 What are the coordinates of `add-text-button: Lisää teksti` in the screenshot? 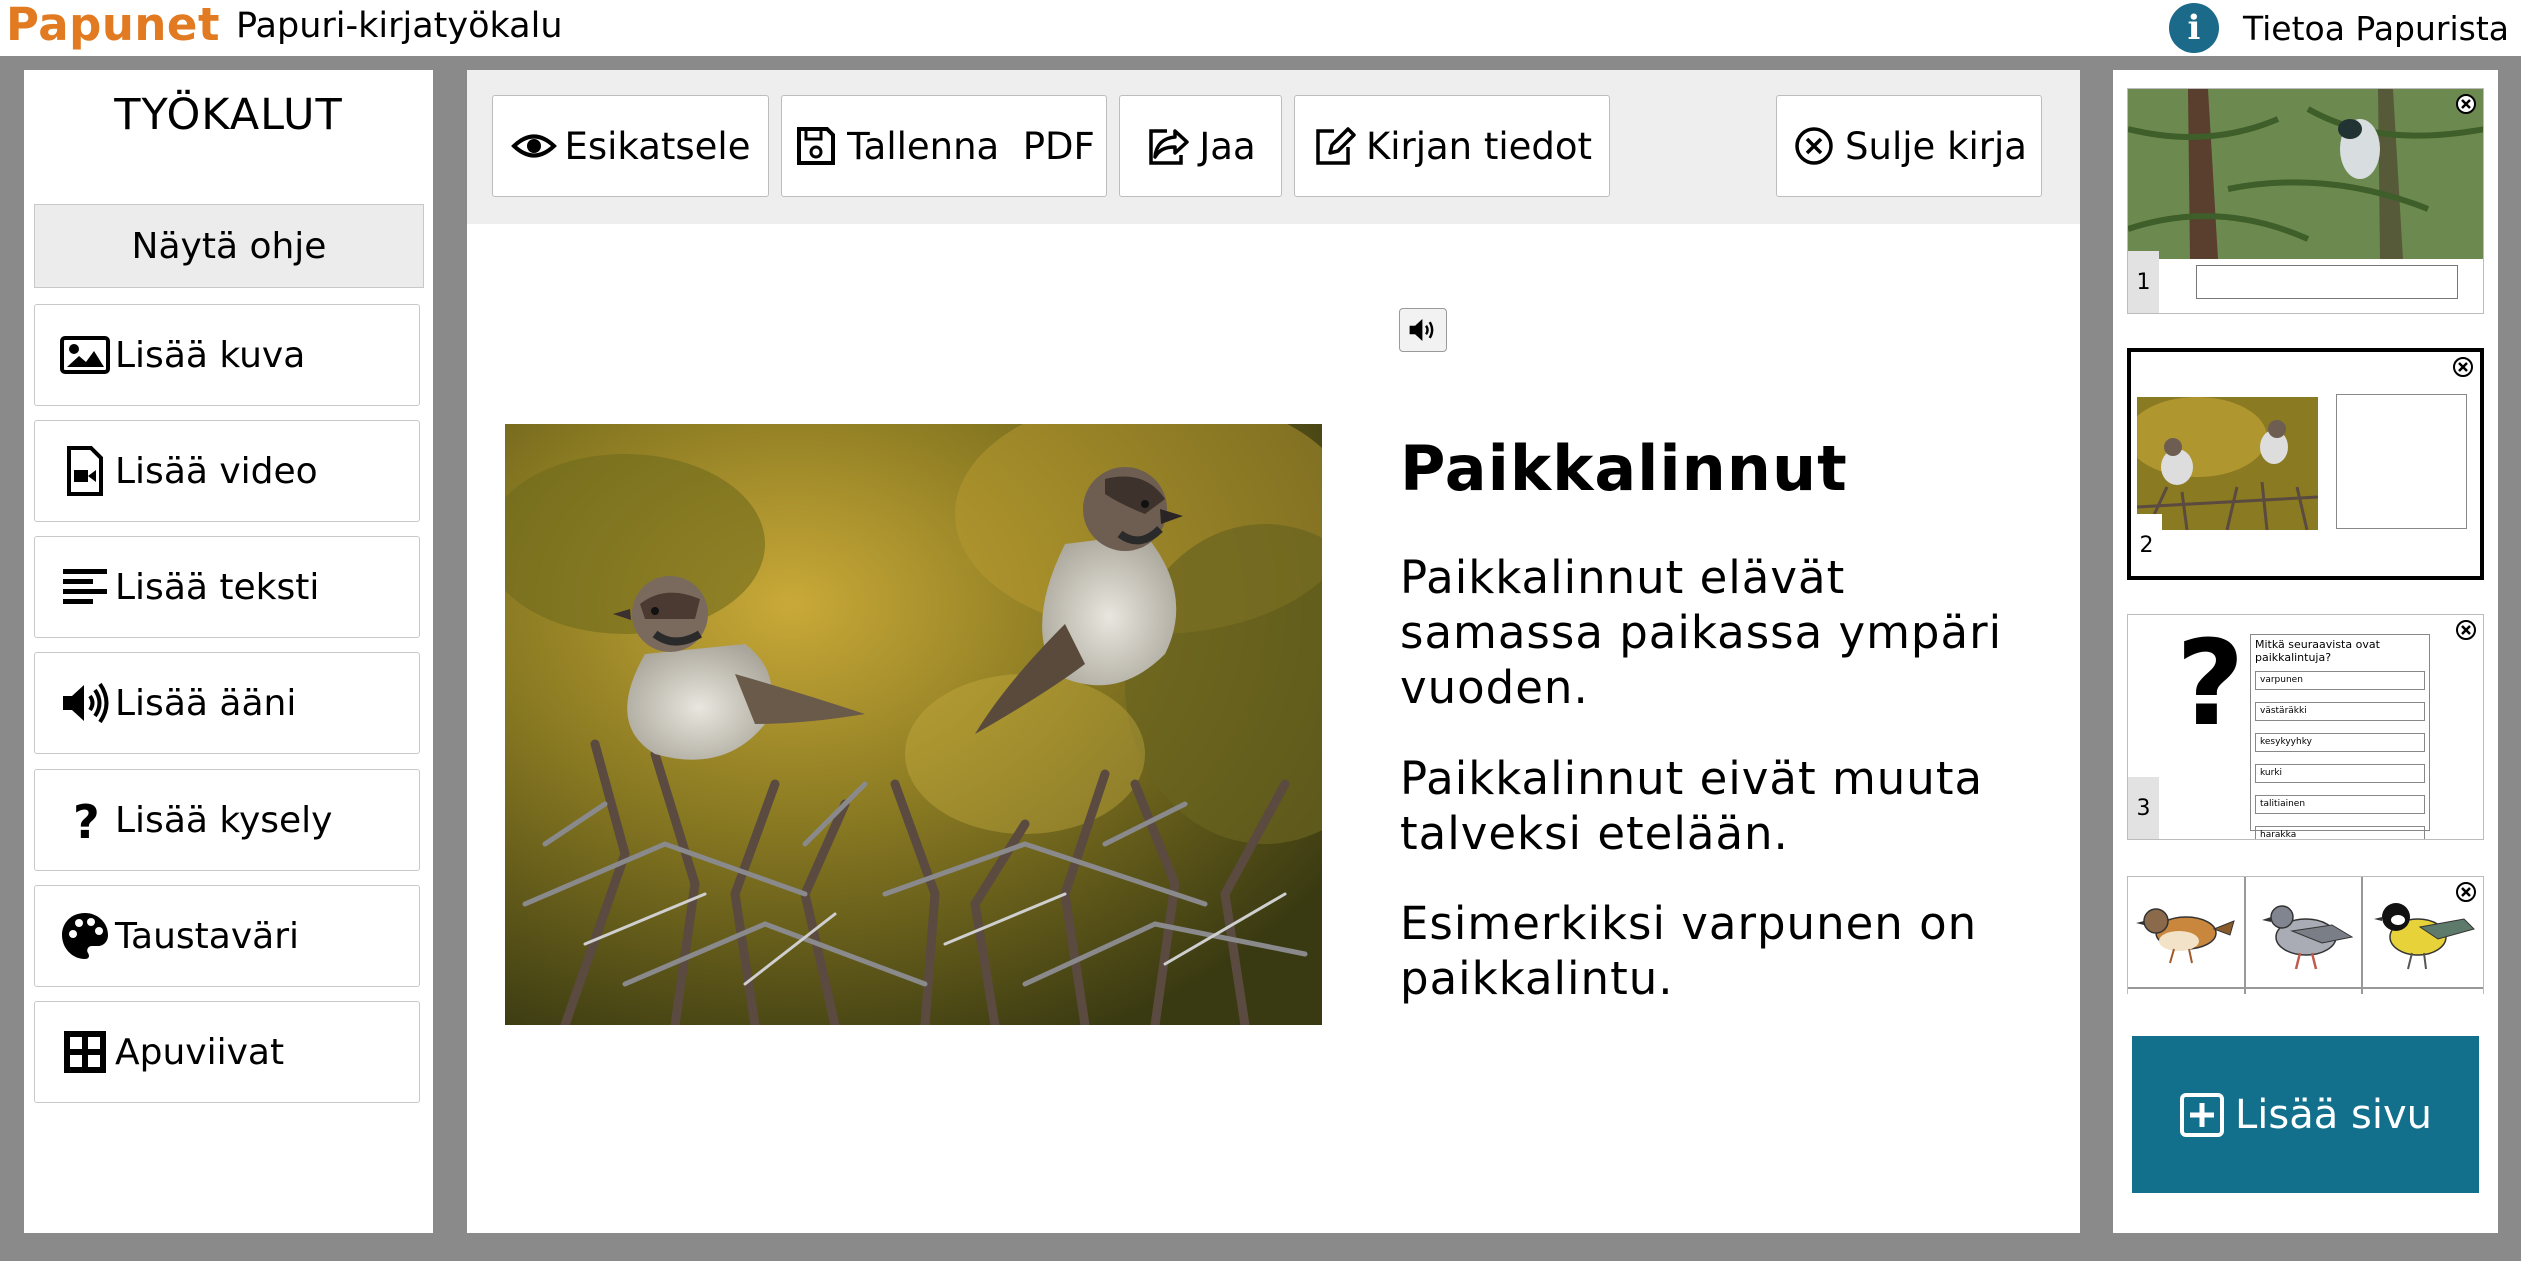 It's located at (227, 587).